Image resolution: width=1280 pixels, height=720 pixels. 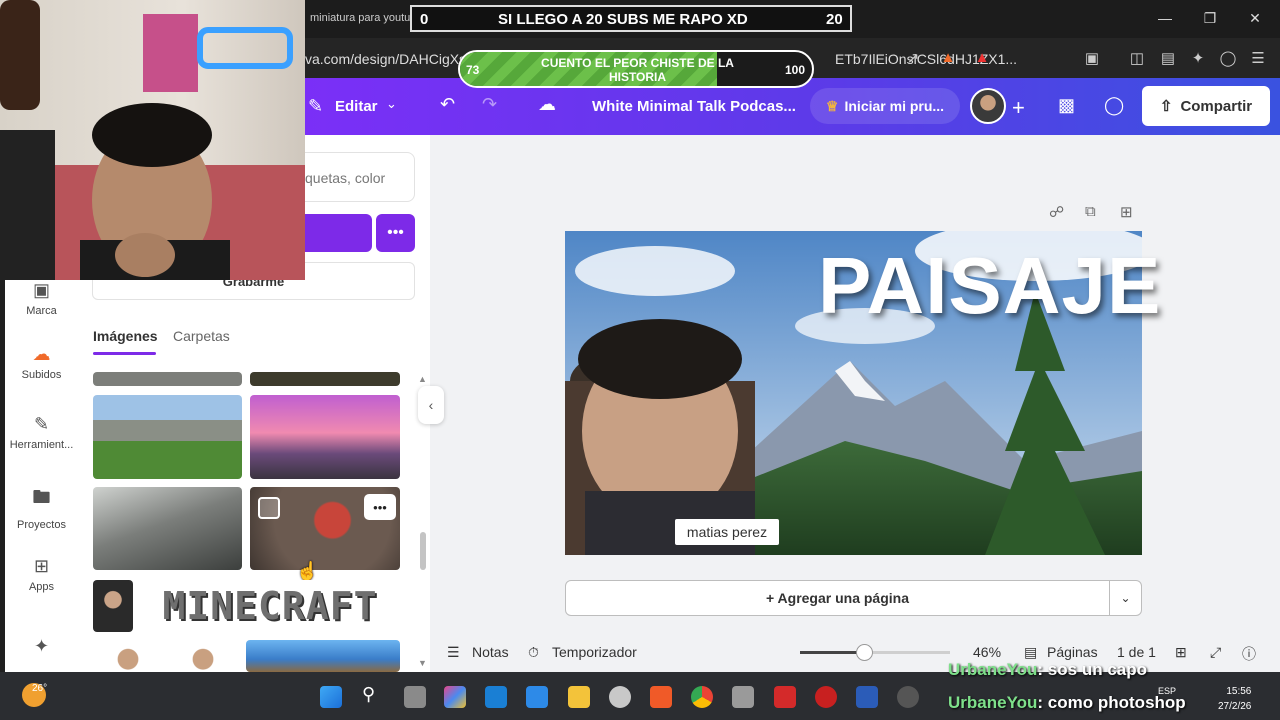 I want to click on rail-item-brand: ▣ Marca, so click(x=41, y=298).